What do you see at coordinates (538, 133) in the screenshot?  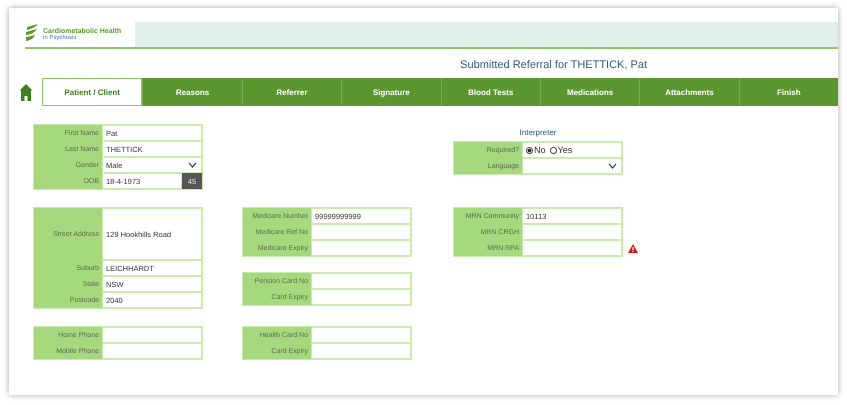 I see `section-heading: Interpreter` at bounding box center [538, 133].